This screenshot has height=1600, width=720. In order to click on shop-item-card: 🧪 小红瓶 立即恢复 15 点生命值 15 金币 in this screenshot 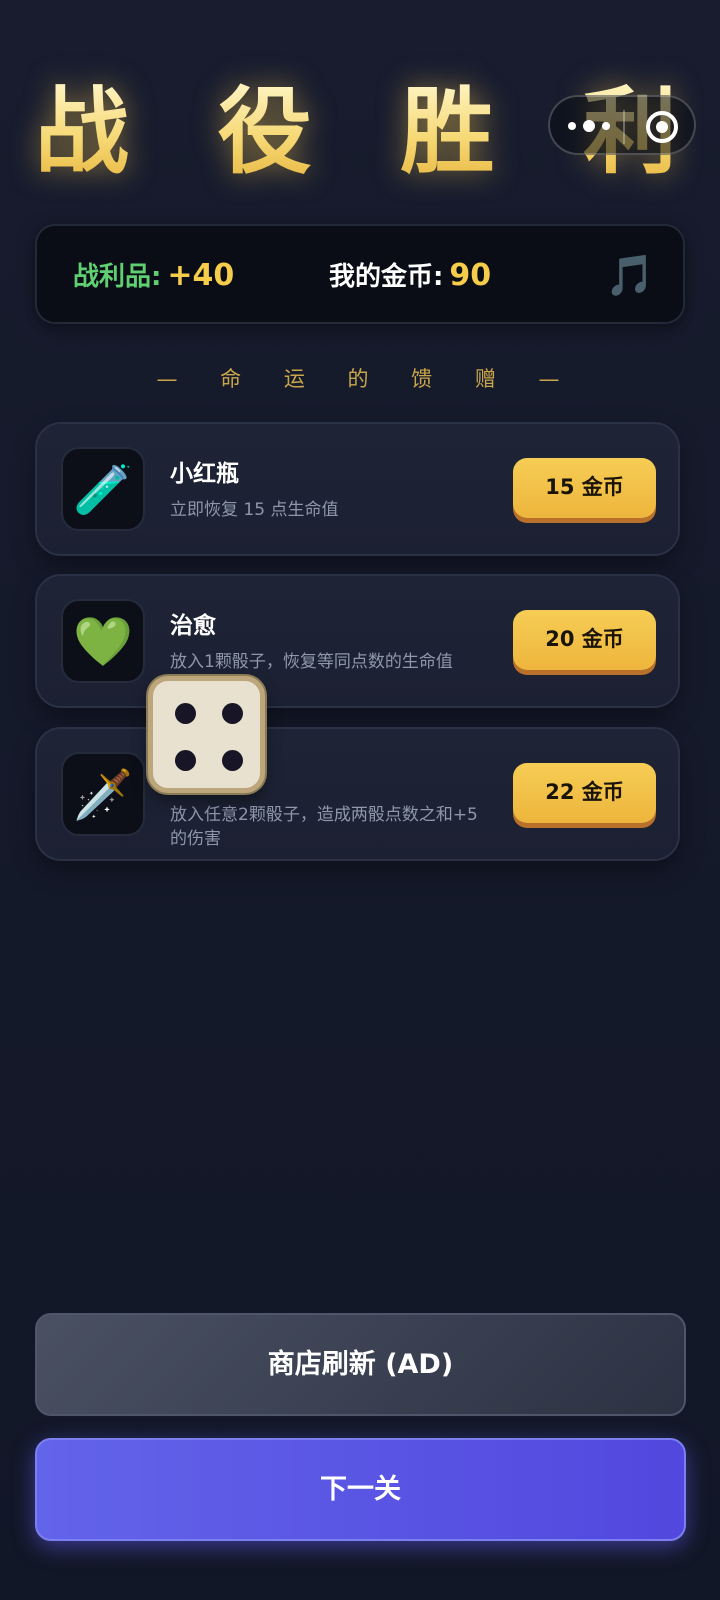, I will do `click(357, 489)`.